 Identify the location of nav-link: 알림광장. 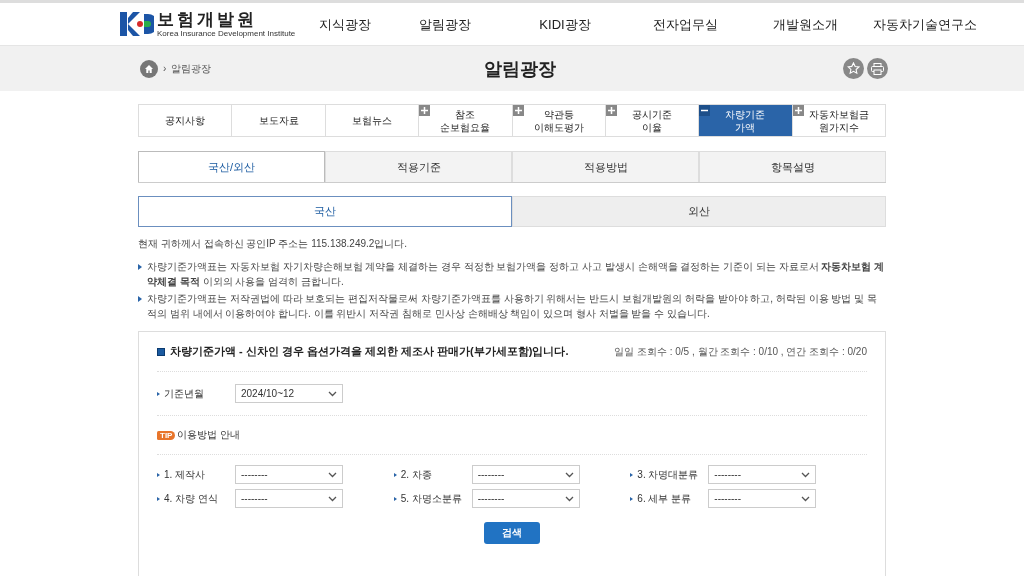
(445, 24).